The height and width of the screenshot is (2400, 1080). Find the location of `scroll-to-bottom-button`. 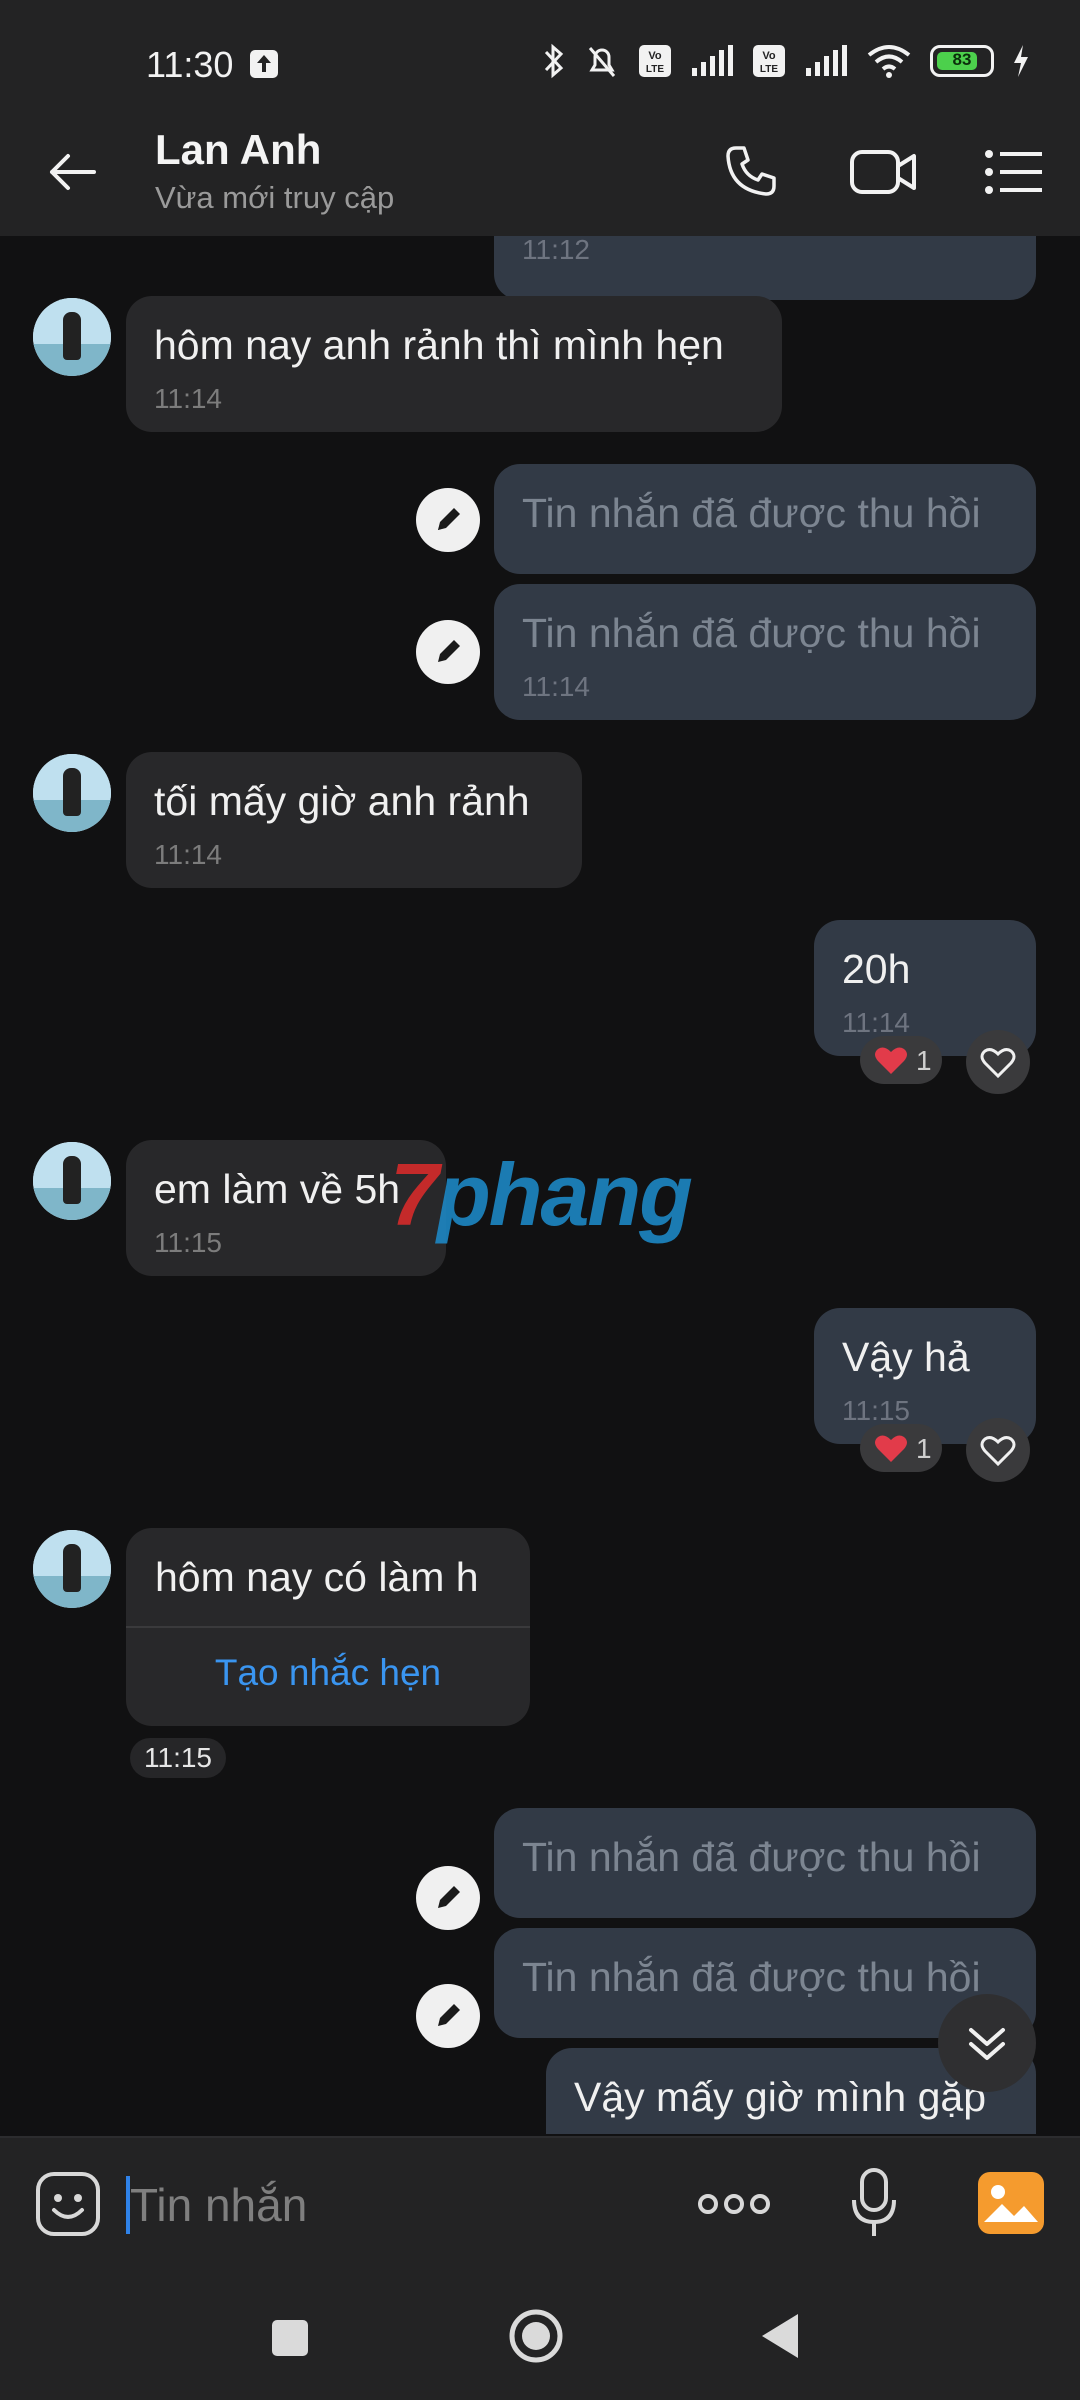

scroll-to-bottom-button is located at coordinates (987, 2043).